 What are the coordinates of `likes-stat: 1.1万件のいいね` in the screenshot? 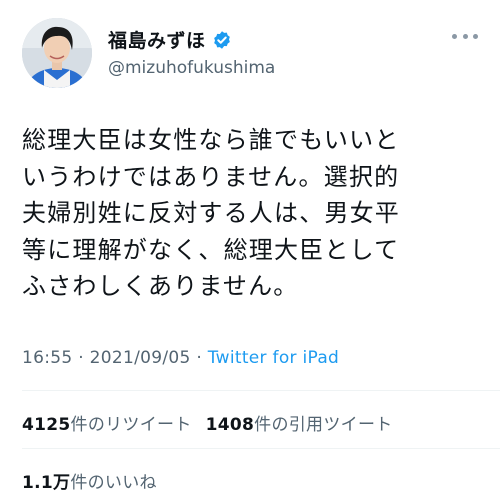 It's located at (89, 480).